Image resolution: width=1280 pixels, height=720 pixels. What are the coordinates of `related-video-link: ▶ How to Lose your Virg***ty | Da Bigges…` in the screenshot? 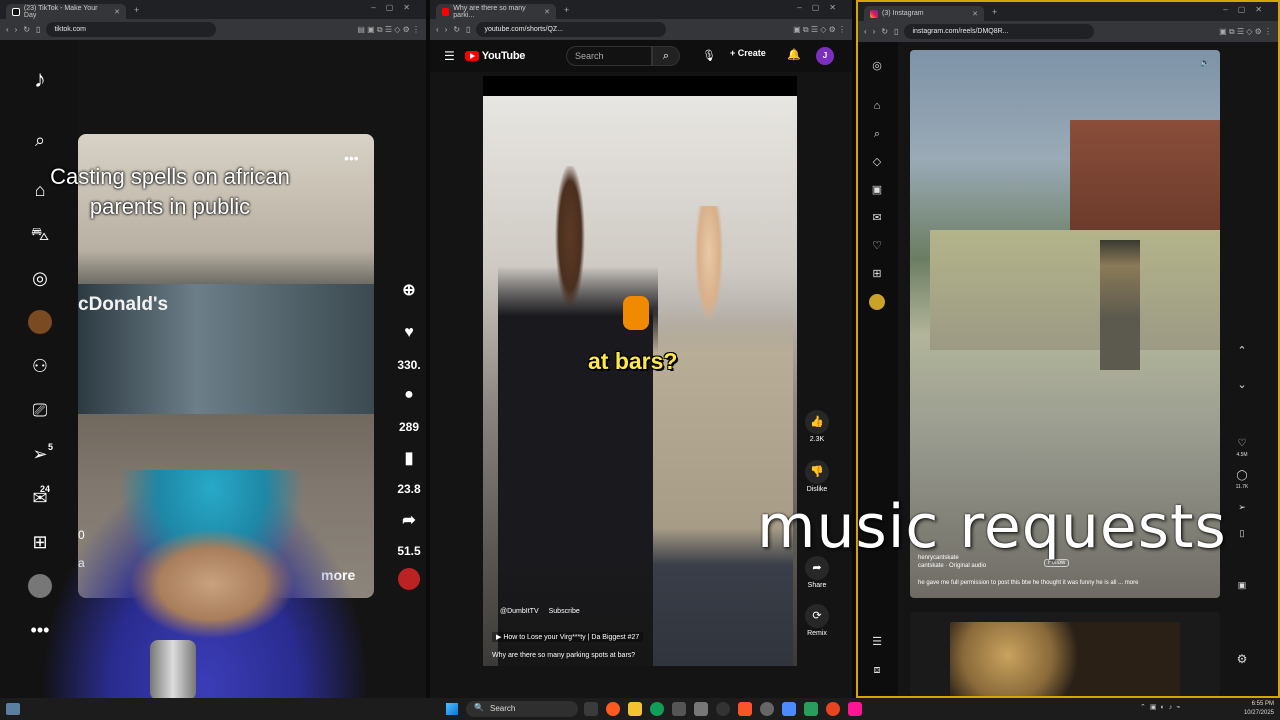 It's located at (568, 637).